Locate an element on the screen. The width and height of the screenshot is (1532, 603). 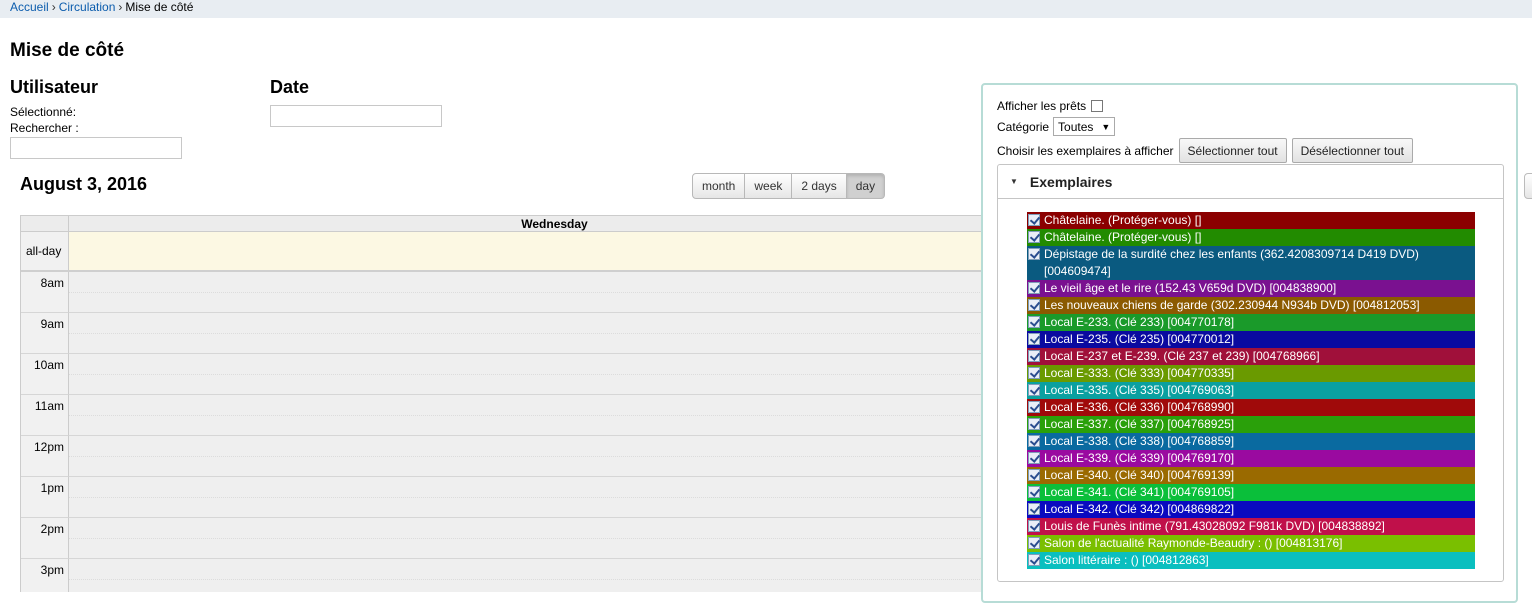
breadcrumb-home-link: Accueil is located at coordinates (29, 7).